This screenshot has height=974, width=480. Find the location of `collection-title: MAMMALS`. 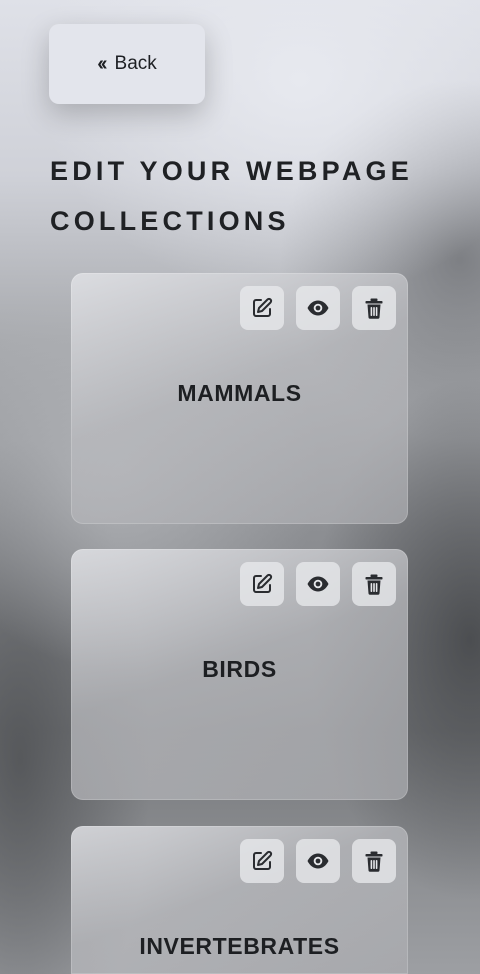

collection-title: MAMMALS is located at coordinates (239, 393).